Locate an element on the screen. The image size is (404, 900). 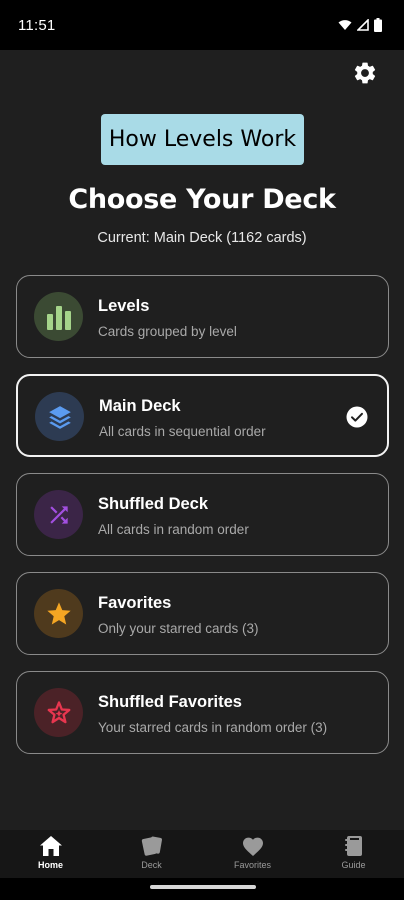
deck-name: Shuffled Favorites is located at coordinates (170, 702).